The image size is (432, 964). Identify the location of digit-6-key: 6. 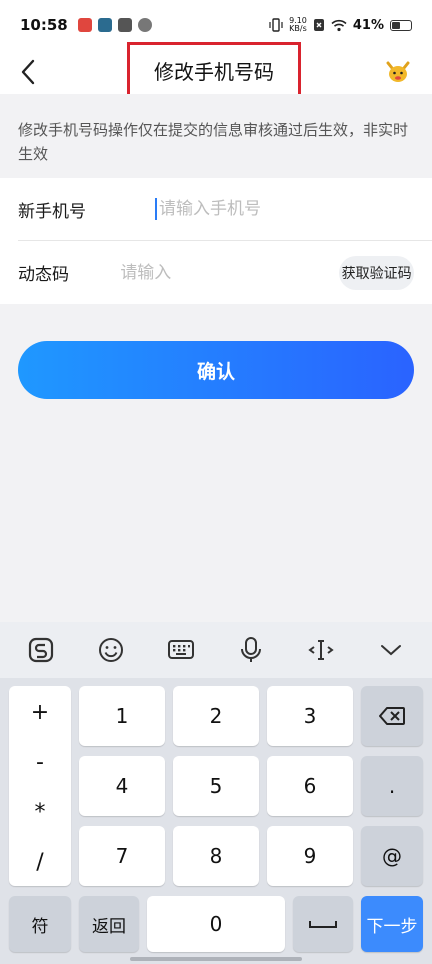
(310, 786).